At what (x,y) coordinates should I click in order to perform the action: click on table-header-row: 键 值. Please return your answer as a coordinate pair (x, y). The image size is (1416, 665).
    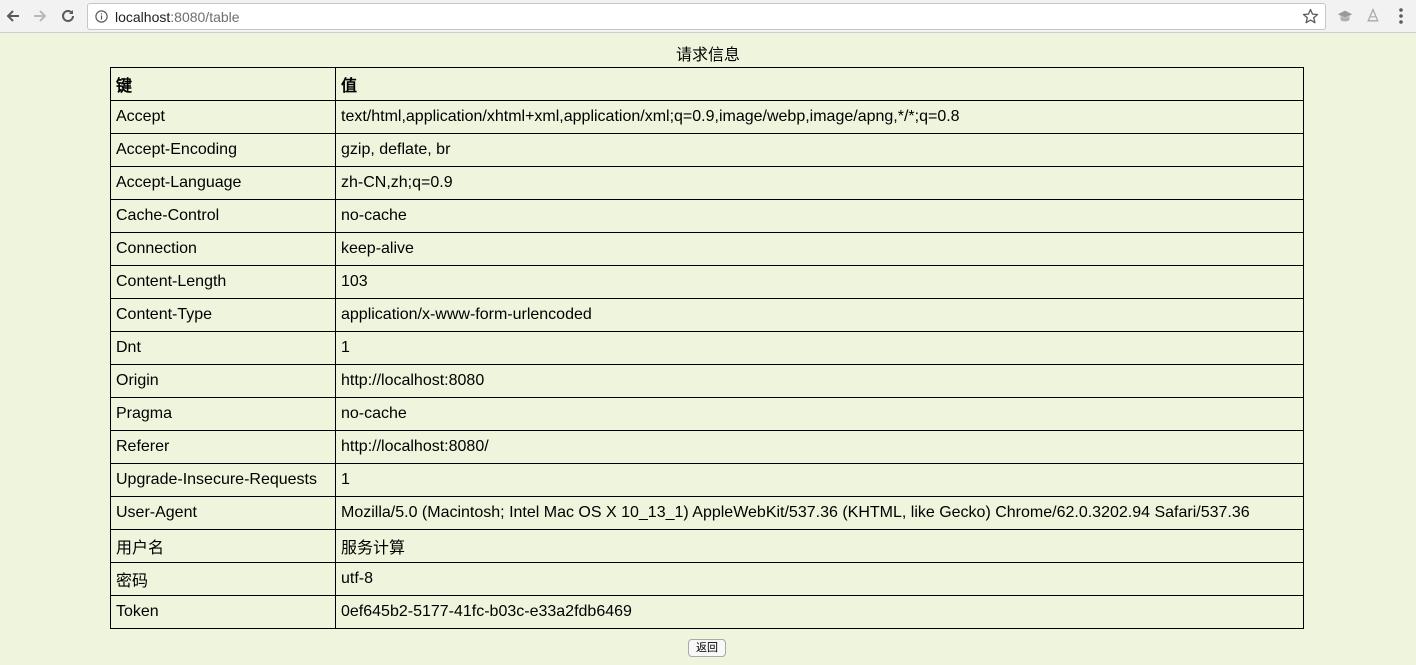
    Looking at the image, I should click on (707, 84).